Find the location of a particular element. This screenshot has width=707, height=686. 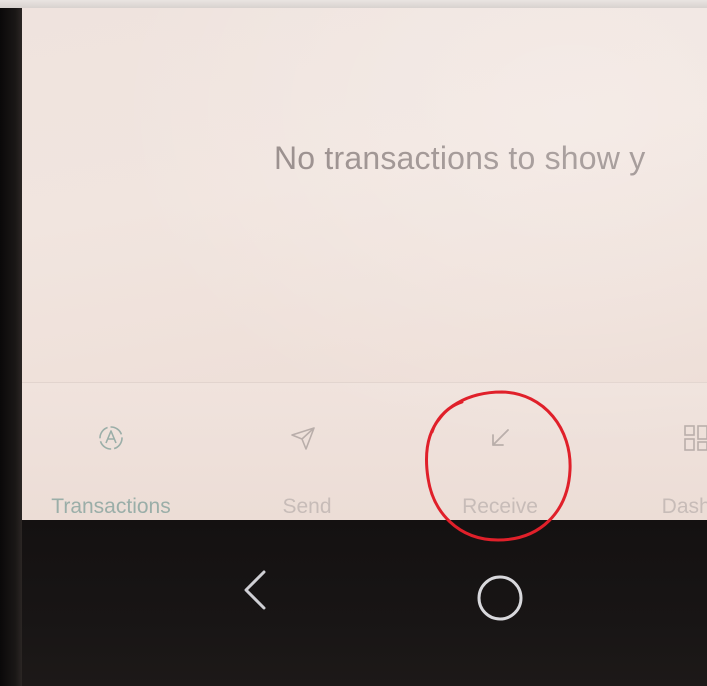

home-icon is located at coordinates (500, 598).